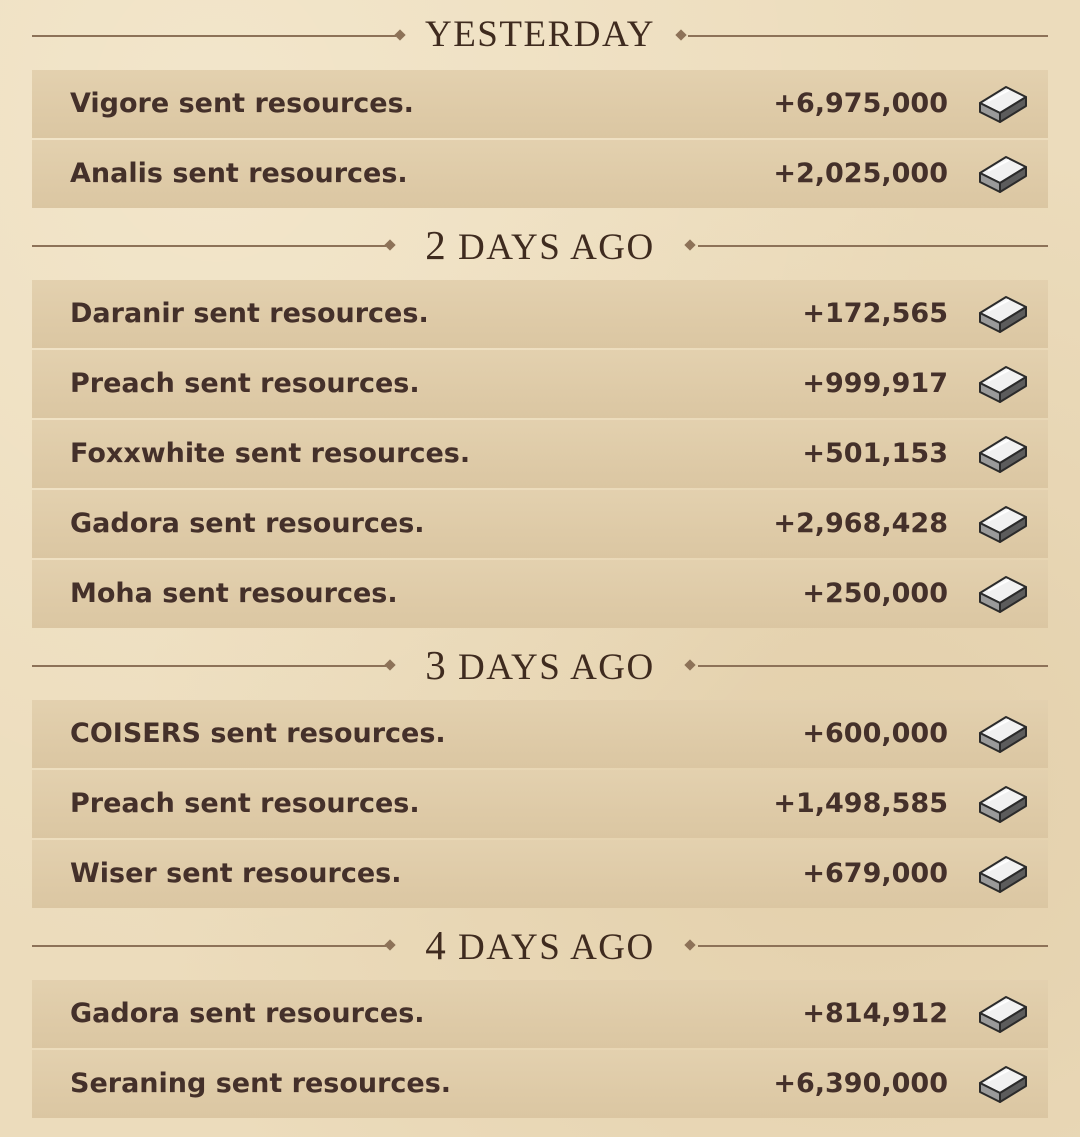 Image resolution: width=1080 pixels, height=1137 pixels. What do you see at coordinates (239, 173) in the screenshot?
I see `entry-text: Analis sent resources.` at bounding box center [239, 173].